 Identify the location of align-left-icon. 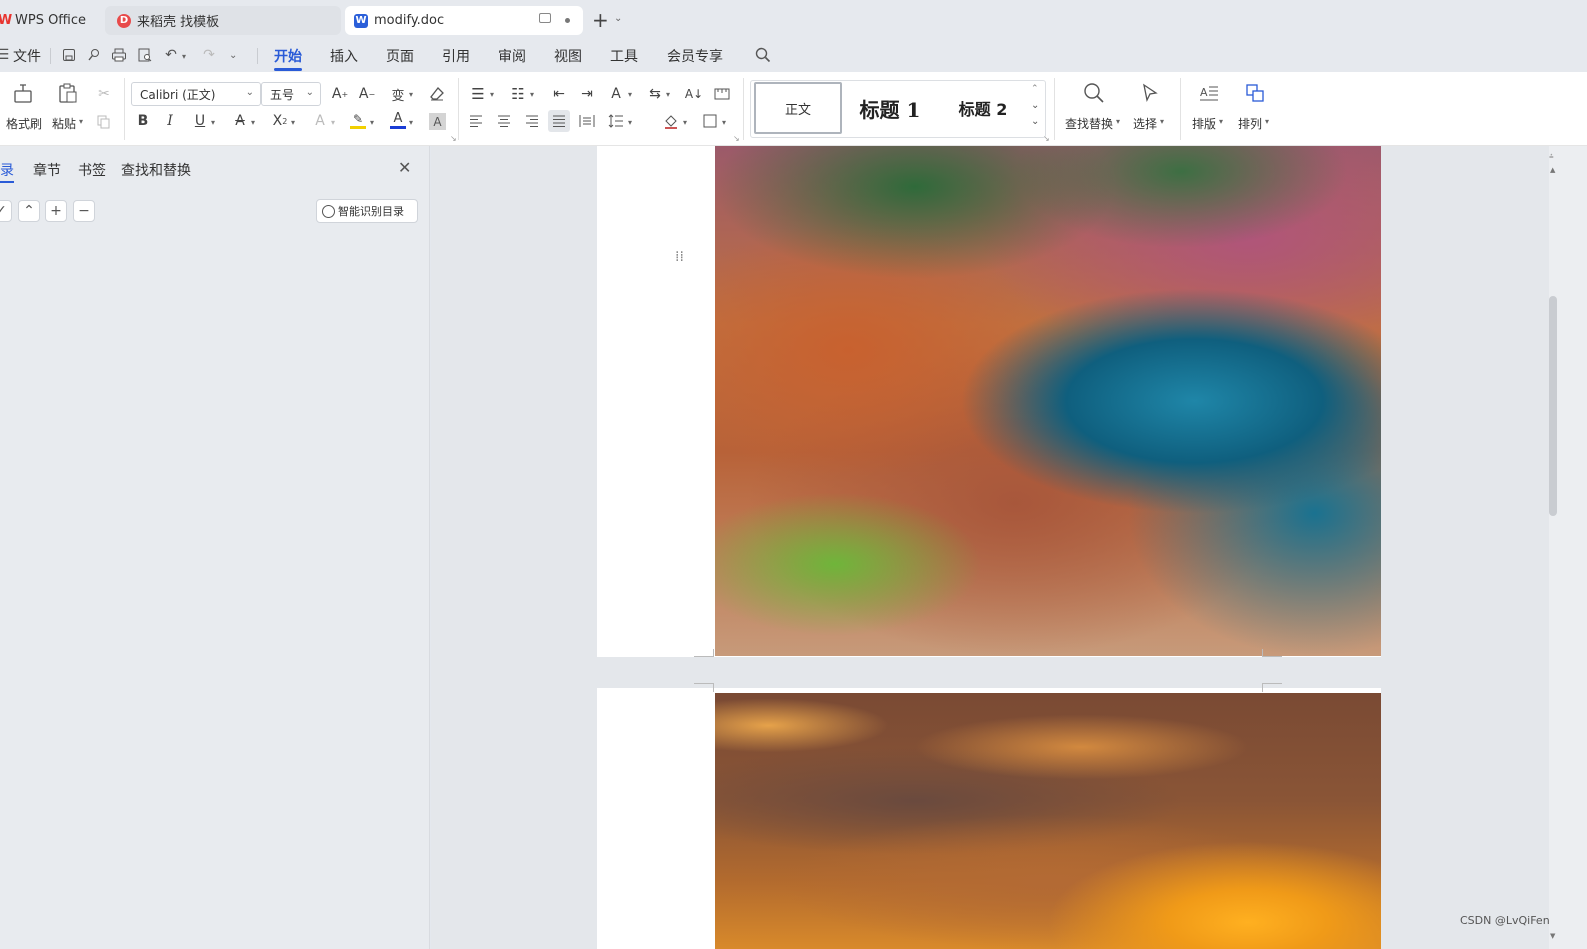
(476, 121).